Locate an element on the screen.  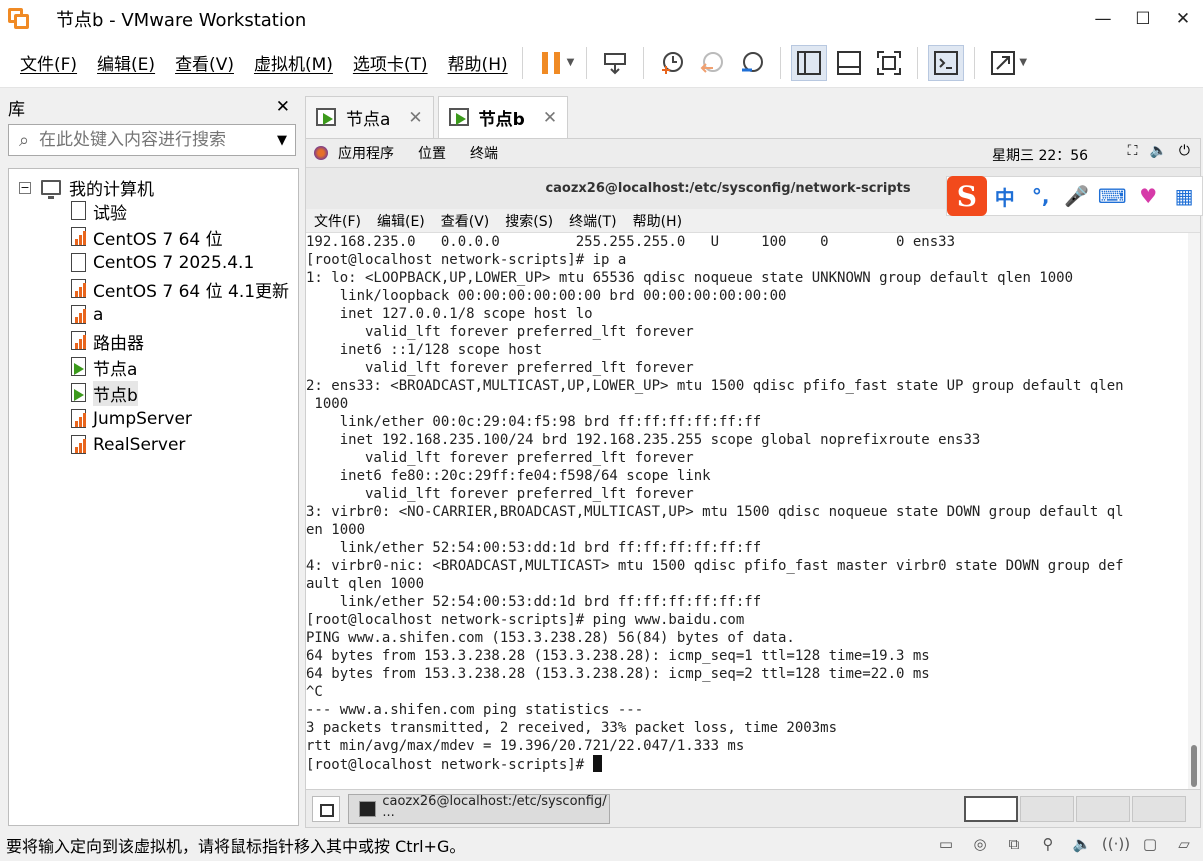
tree-item-label: RealServer is located at coordinates (139, 445).